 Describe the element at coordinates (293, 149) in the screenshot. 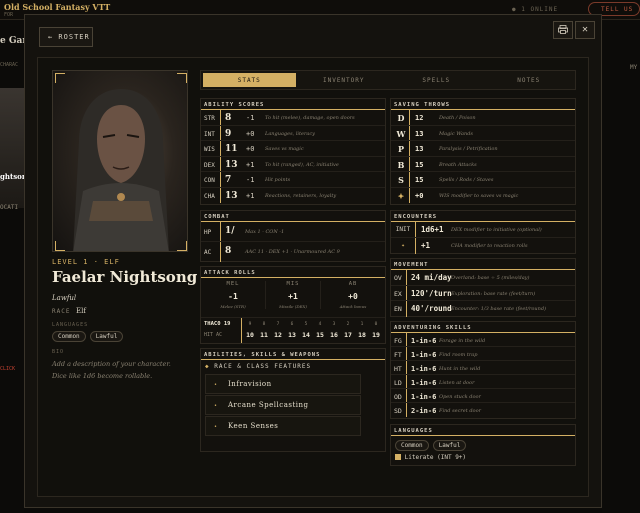

I see `ability-row: WIS 11 +0 Saves vs magic` at that location.